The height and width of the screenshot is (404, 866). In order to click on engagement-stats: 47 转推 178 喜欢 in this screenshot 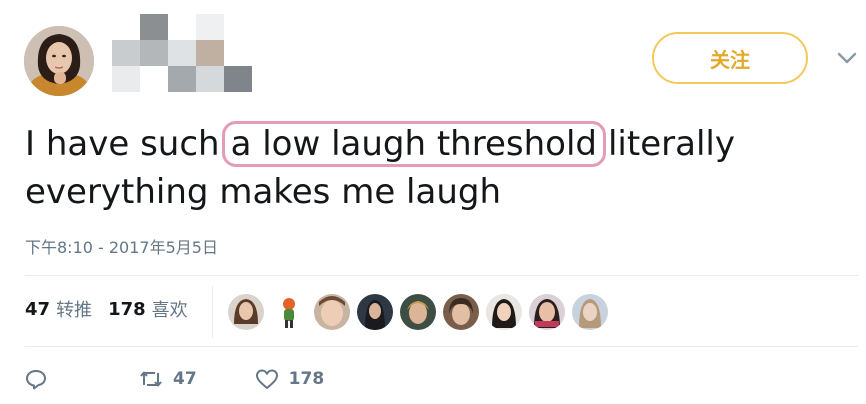, I will do `click(114, 309)`.